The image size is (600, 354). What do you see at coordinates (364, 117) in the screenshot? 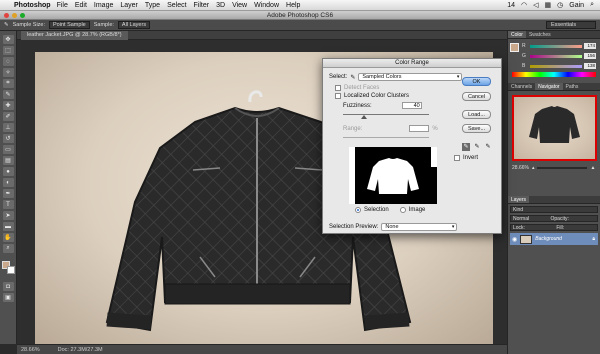
I see `fuzziness-slider-handle` at bounding box center [364, 117].